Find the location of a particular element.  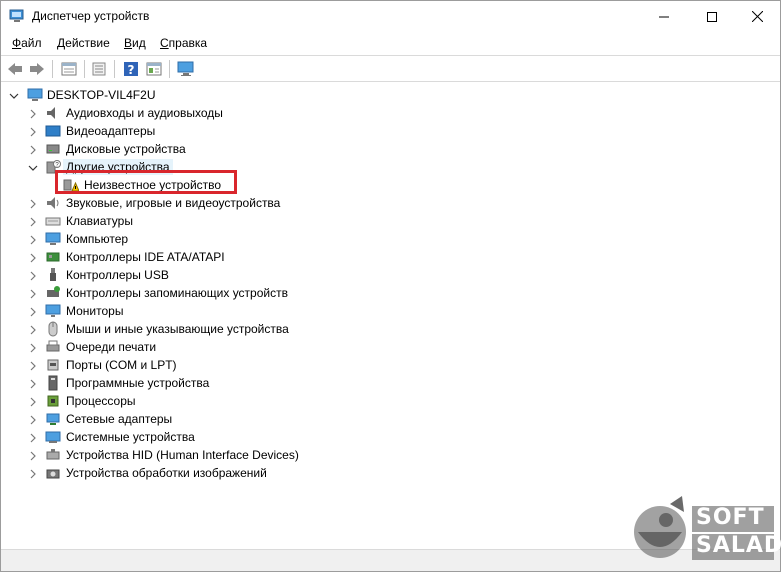

help-icon: ? is located at coordinates (131, 69).